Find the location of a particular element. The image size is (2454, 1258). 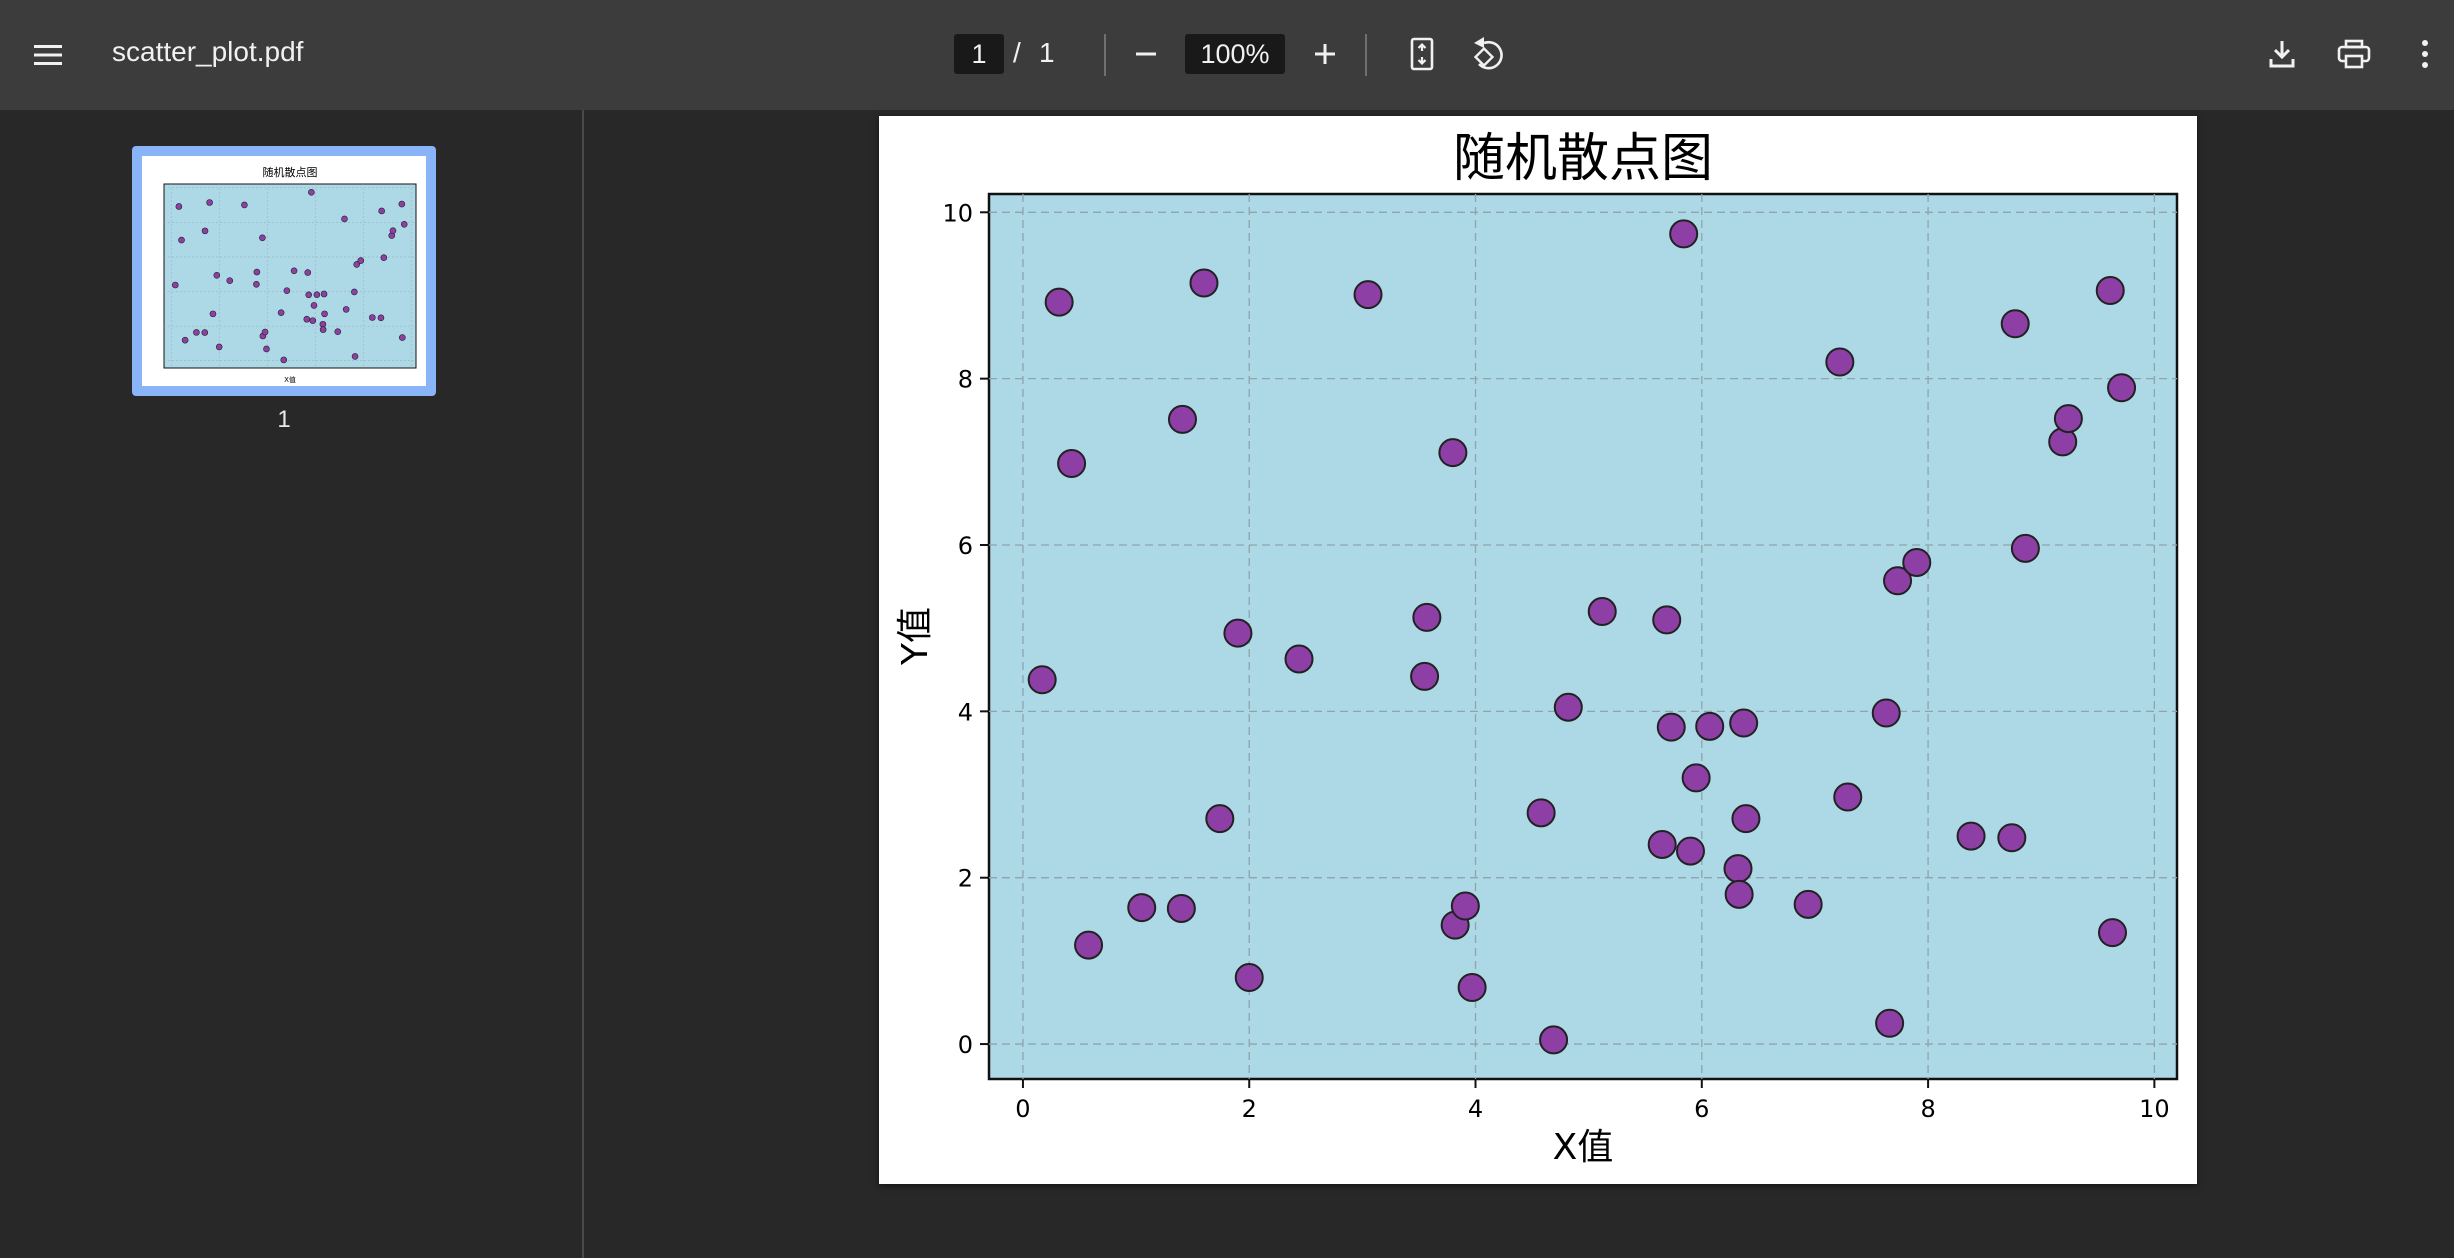

x-tick-label: 2 is located at coordinates (1249, 1109).